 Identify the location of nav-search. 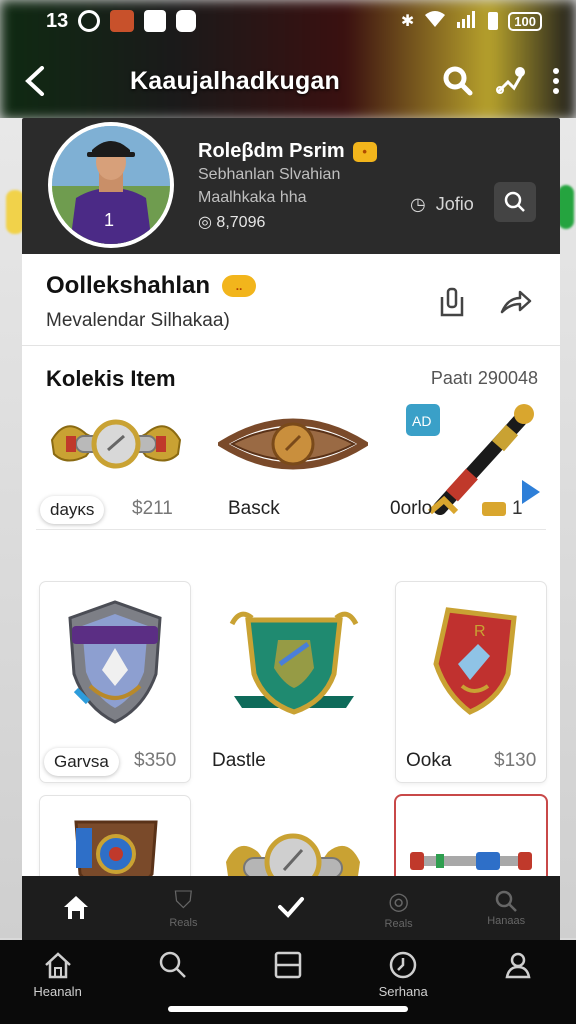
(173, 967).